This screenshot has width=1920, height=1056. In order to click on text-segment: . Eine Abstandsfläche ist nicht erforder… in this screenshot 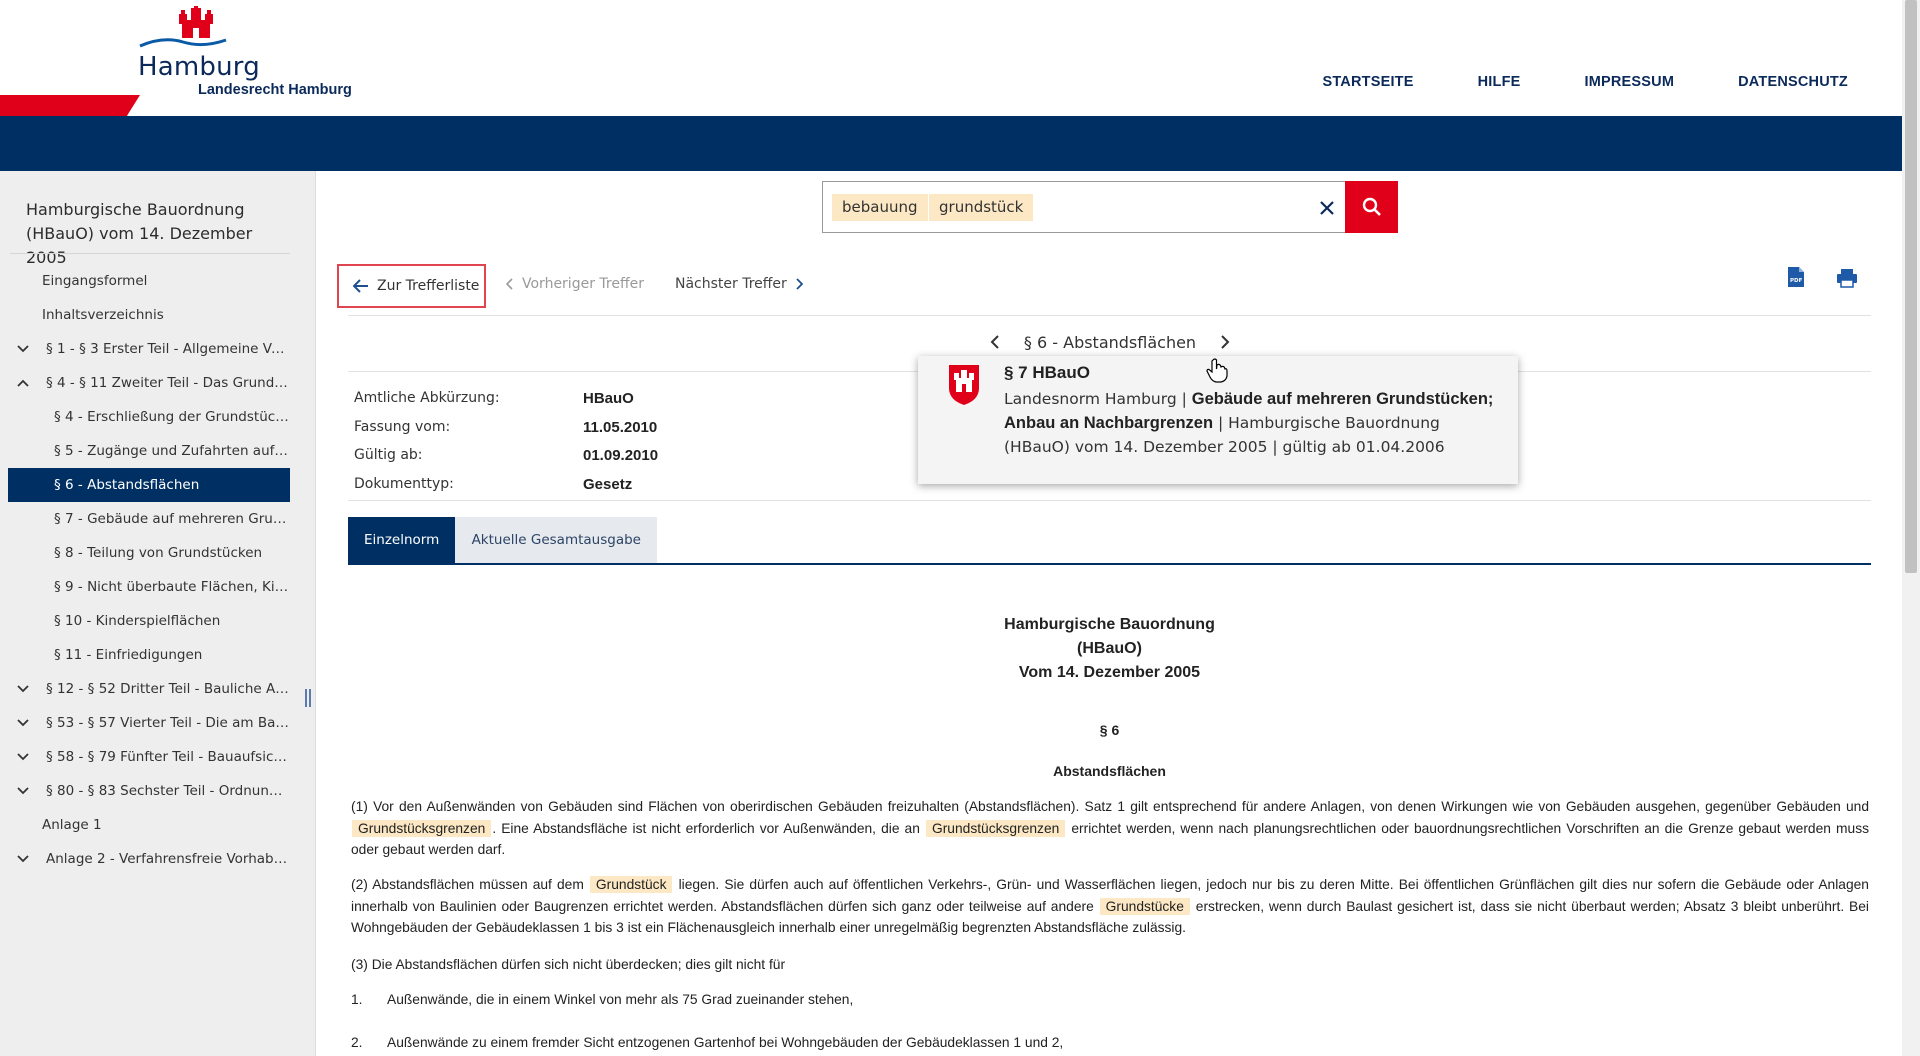, I will do `click(708, 828)`.